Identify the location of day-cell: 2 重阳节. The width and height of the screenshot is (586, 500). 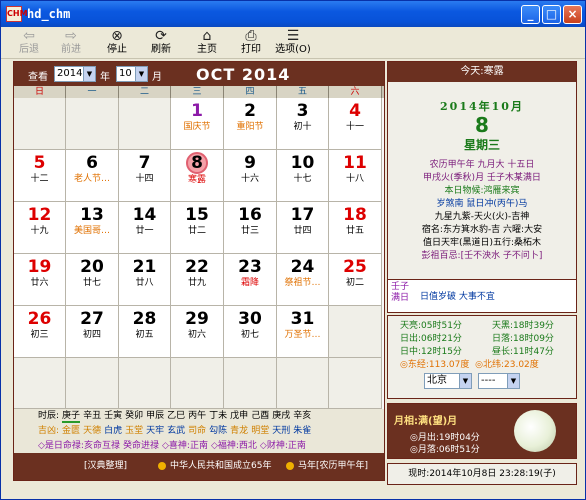
(250, 124).